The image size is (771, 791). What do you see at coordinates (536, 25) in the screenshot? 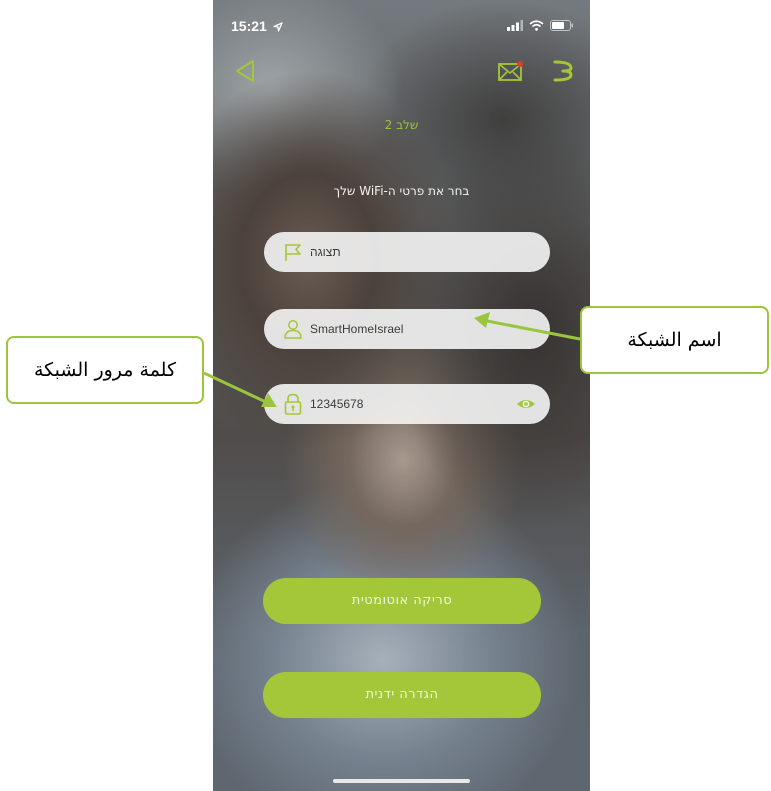
I see `wifi-icon` at bounding box center [536, 25].